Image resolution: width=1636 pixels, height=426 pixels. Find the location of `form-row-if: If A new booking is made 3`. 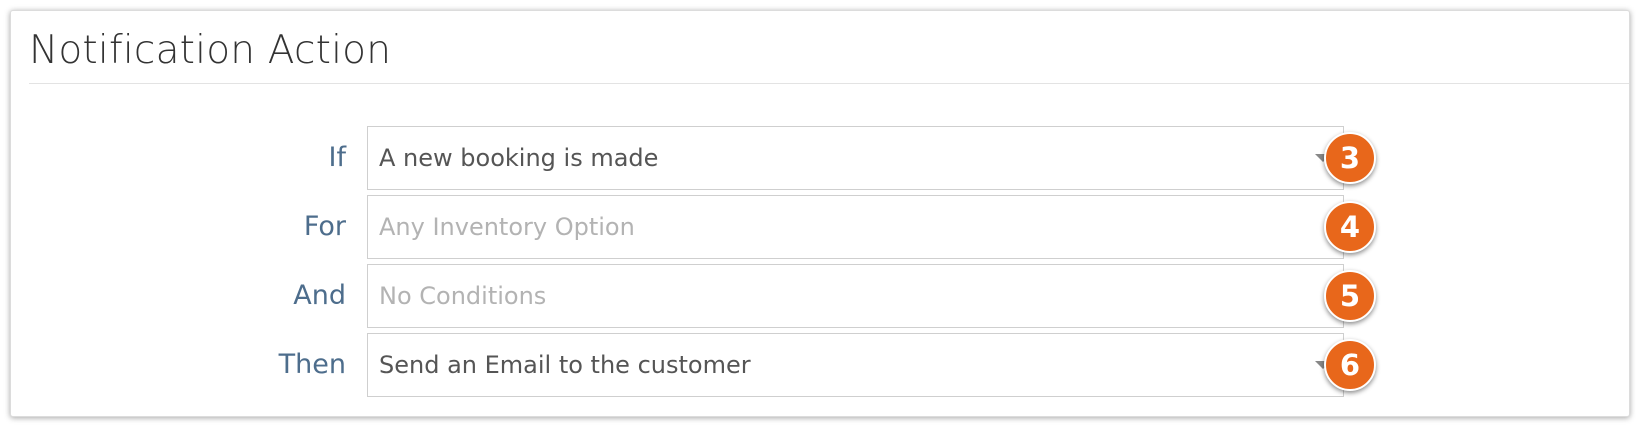

form-row-if: If A new booking is made 3 is located at coordinates (821, 158).